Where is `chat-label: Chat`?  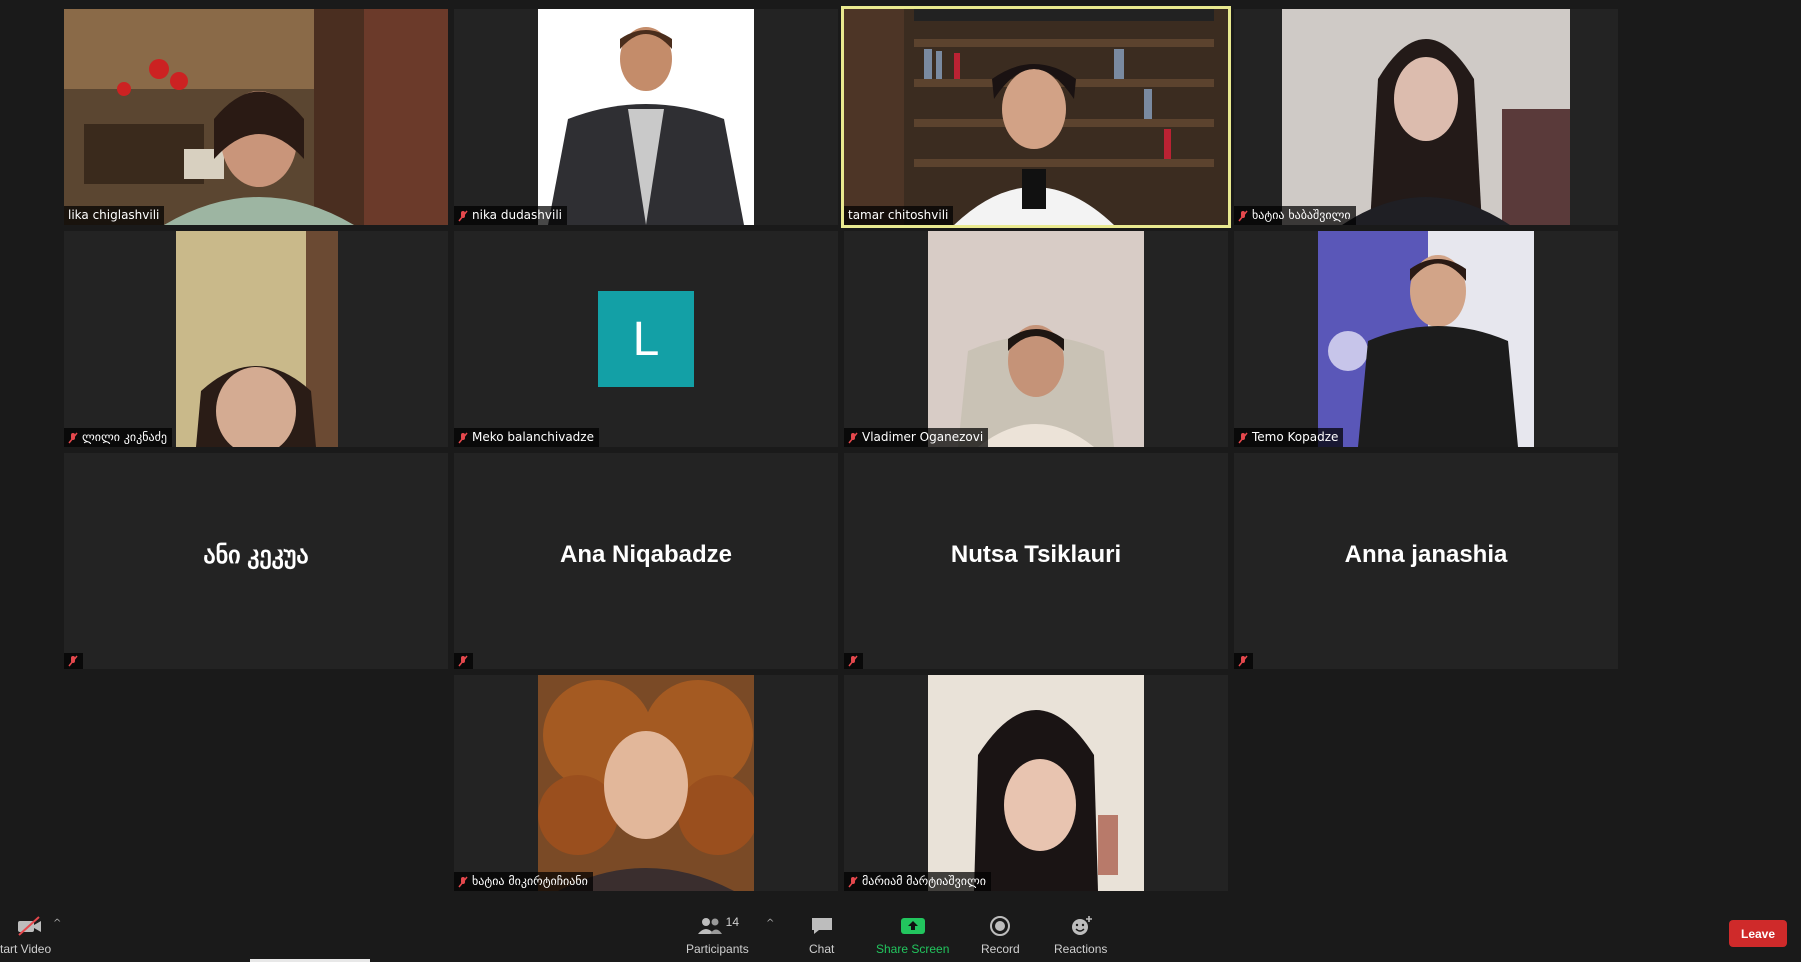
chat-label: Chat is located at coordinates (822, 949).